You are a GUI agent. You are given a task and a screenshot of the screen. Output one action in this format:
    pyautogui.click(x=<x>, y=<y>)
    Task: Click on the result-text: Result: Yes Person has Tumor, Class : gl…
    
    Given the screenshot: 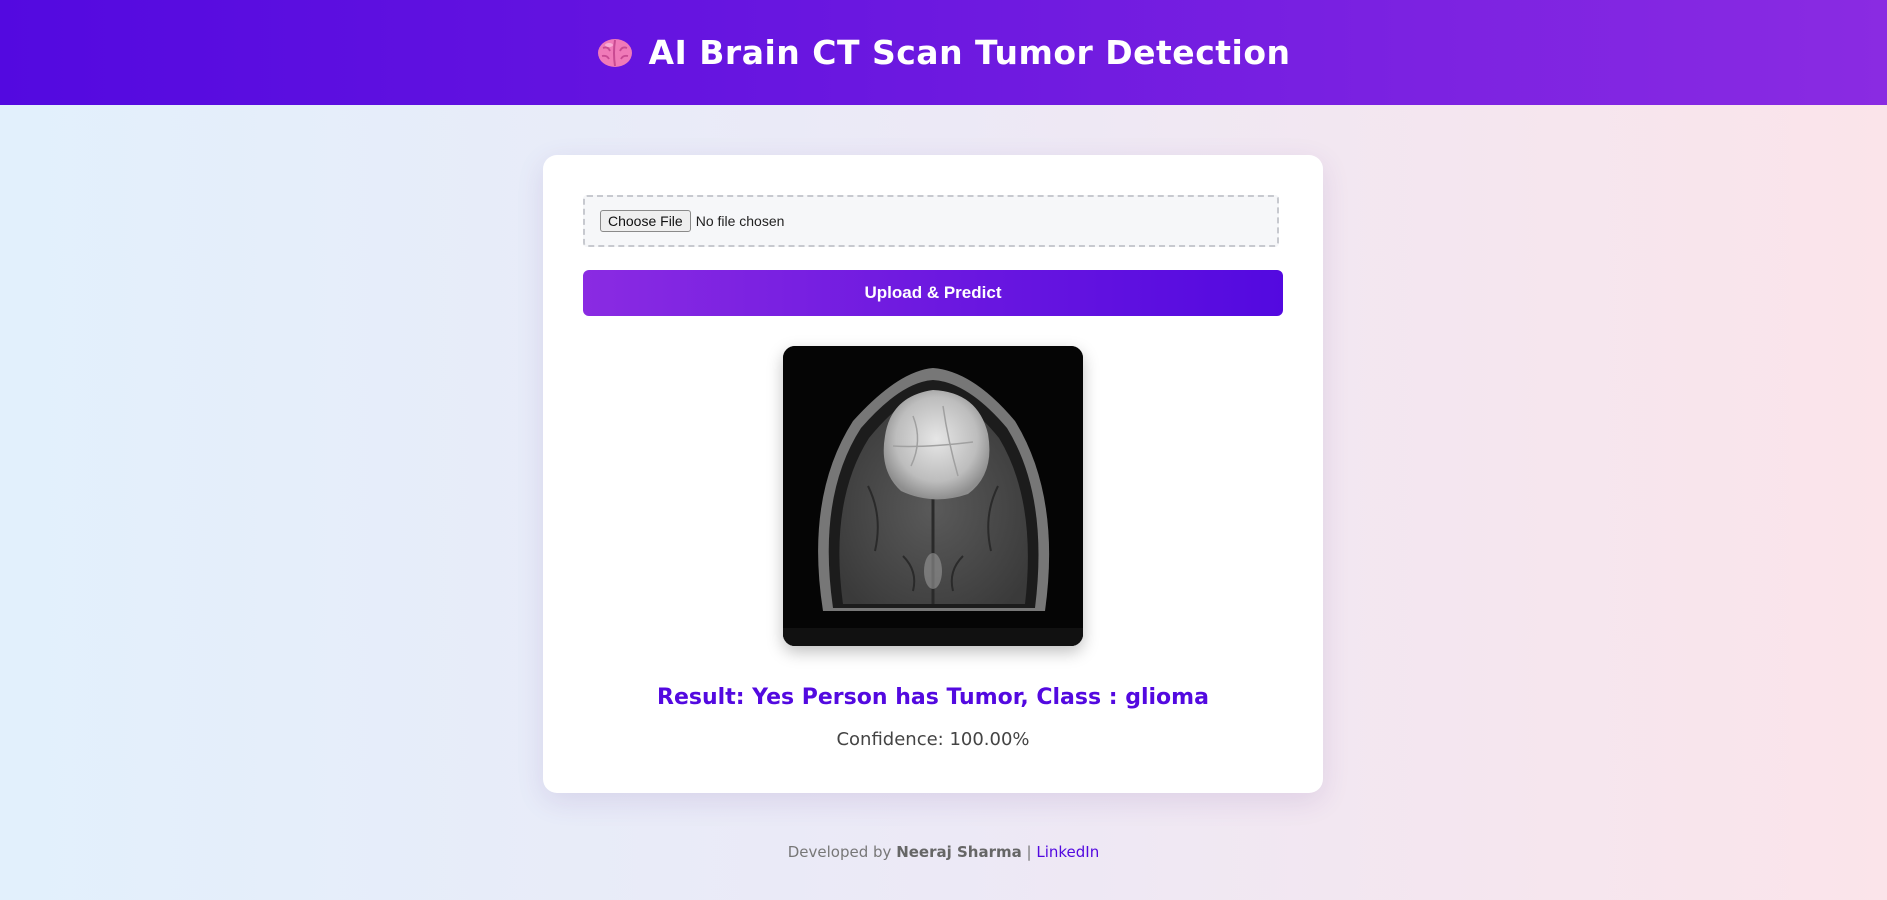 What is the action you would take?
    pyautogui.click(x=933, y=697)
    